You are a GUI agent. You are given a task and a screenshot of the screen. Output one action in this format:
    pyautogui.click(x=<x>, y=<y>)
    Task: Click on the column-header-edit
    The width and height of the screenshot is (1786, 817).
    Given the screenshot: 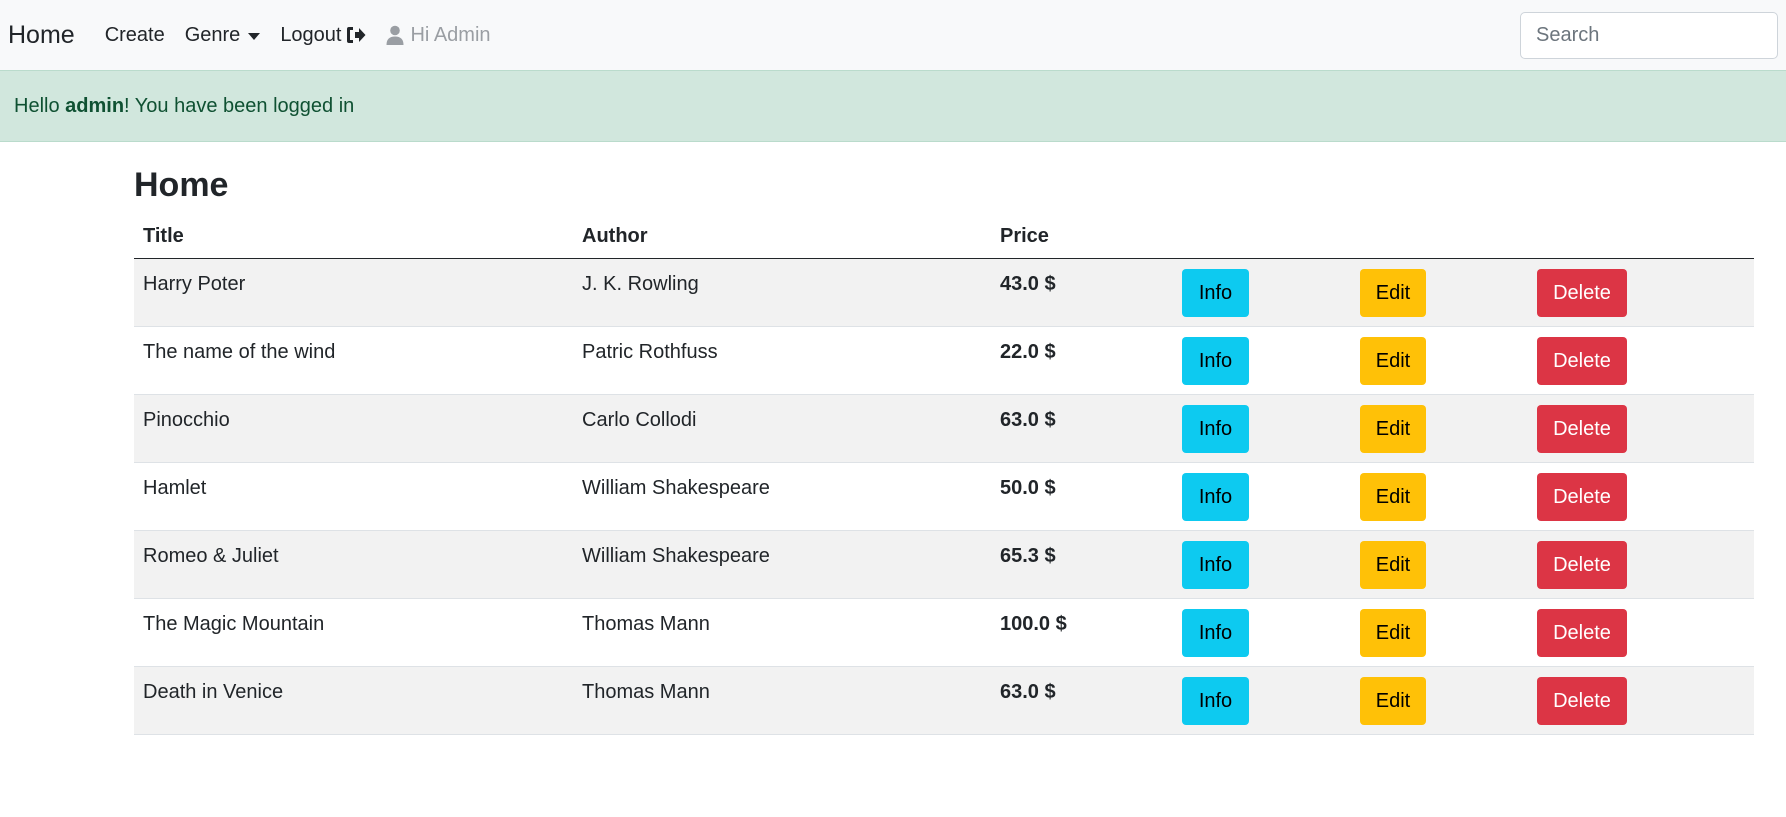 What is the action you would take?
    pyautogui.click(x=1439, y=238)
    